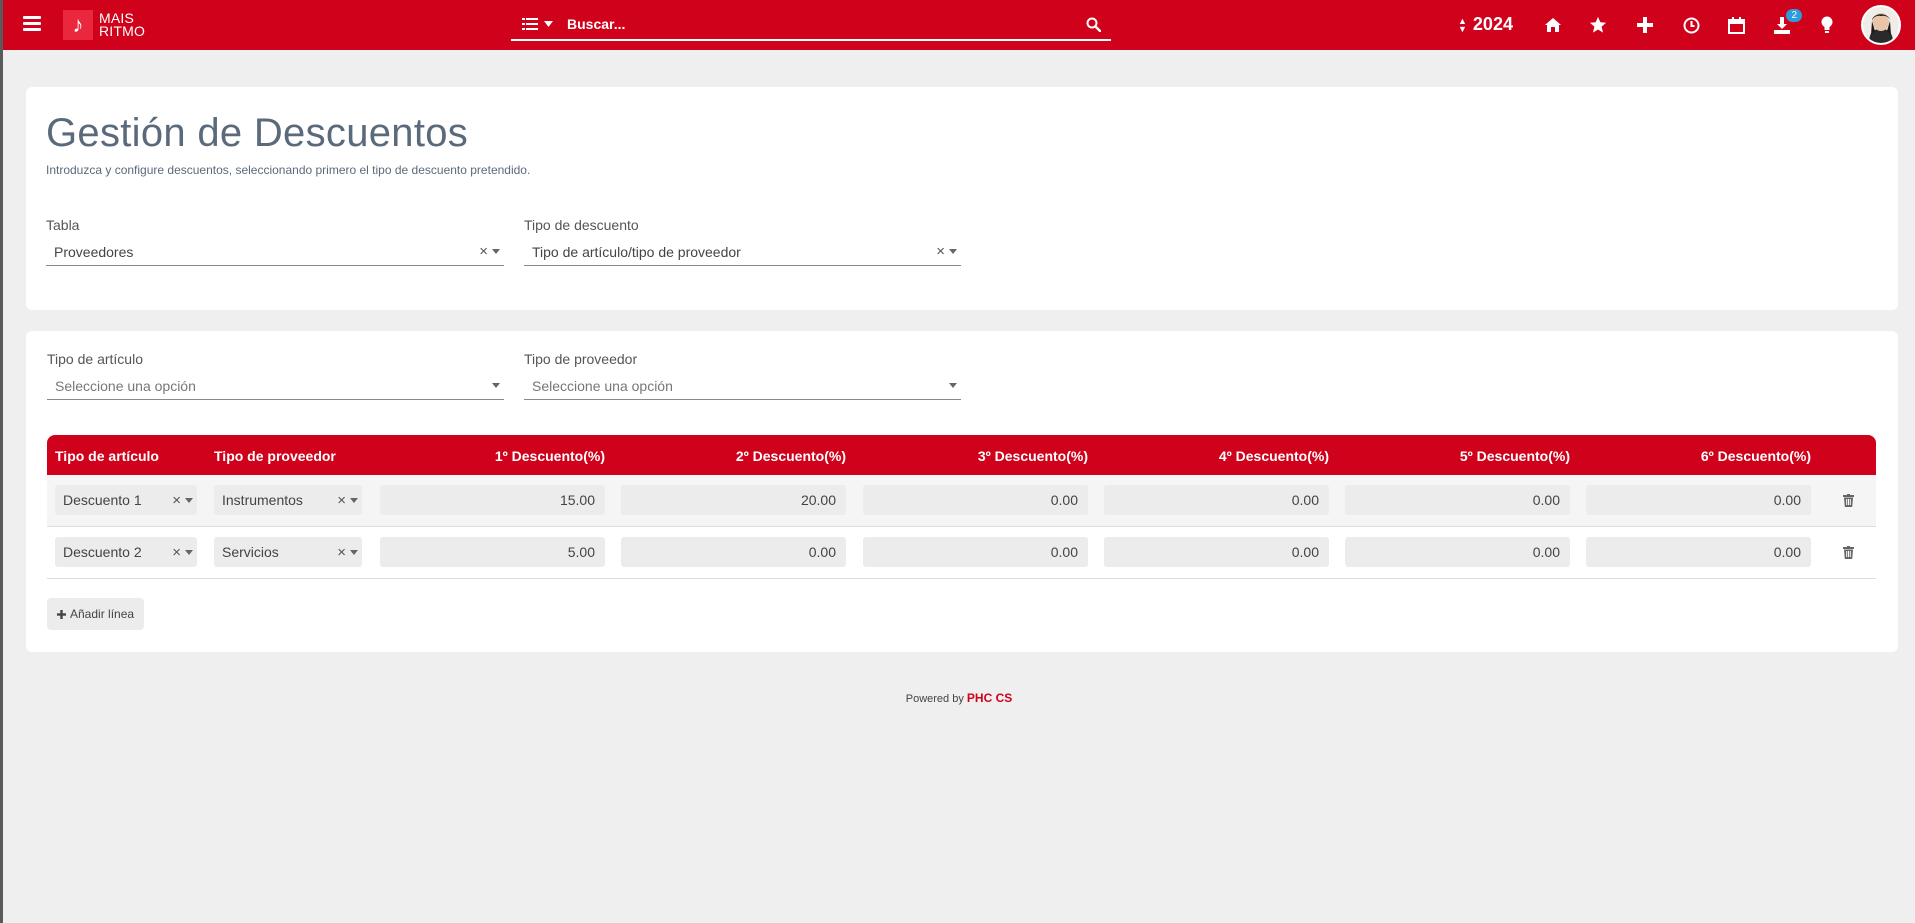  I want to click on tipo-articulo-cell-select: Descuento 2 ×, so click(126, 552).